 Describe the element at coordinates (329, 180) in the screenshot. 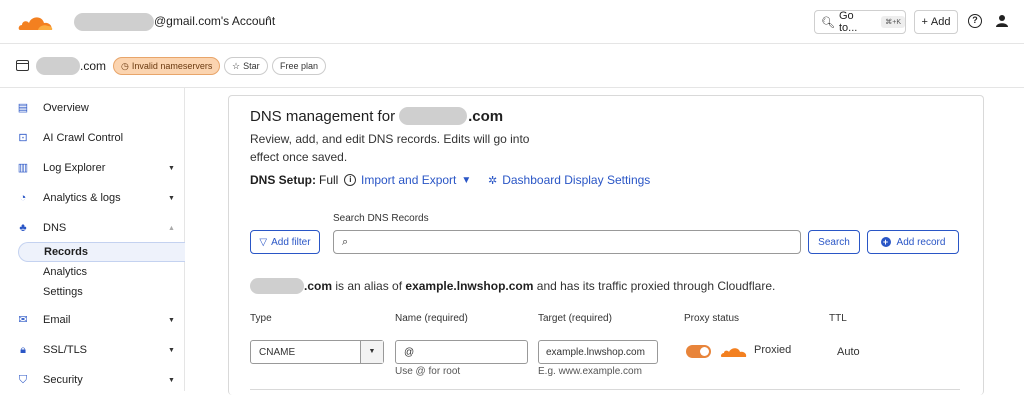

I see `setup-value: Full` at that location.